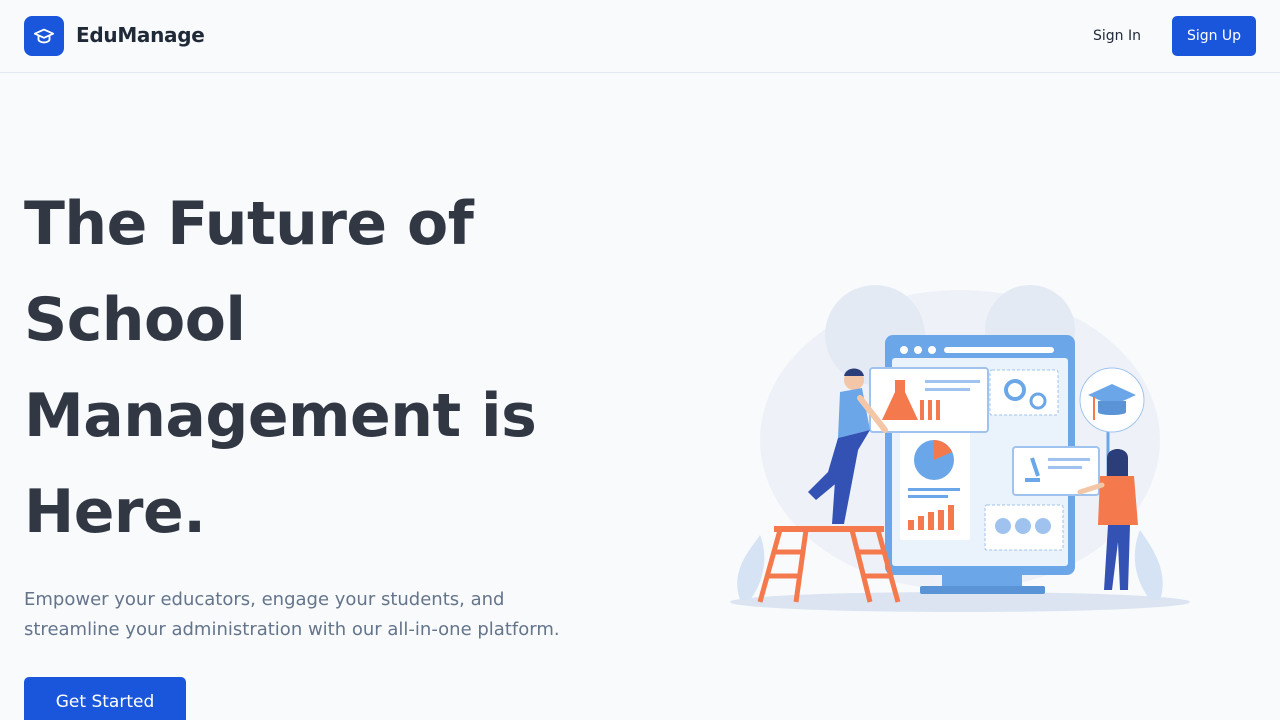 Image resolution: width=1280 pixels, height=720 pixels. Describe the element at coordinates (249, 224) in the screenshot. I see `hero-title-line: The Future of` at that location.